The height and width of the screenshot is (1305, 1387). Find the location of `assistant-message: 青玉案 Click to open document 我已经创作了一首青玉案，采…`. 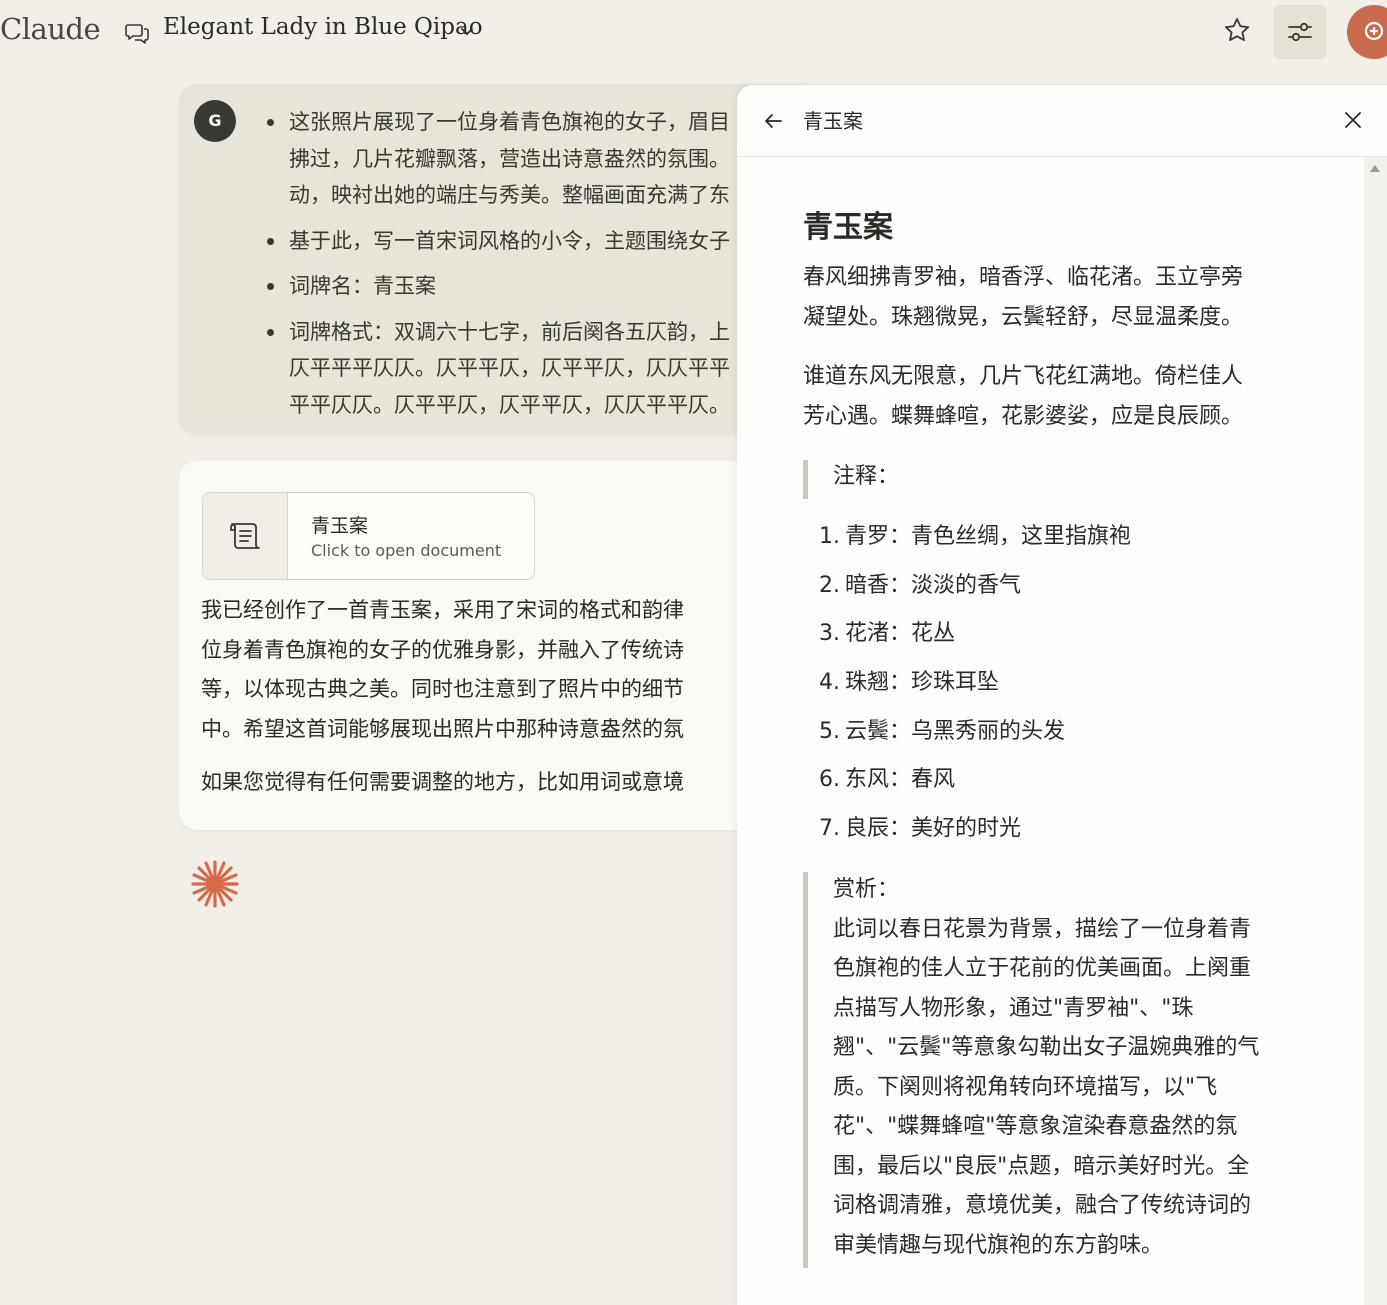

assistant-message: 青玉案 Click to open document 我已经创作了一首青玉案，采… is located at coordinates (499, 645).